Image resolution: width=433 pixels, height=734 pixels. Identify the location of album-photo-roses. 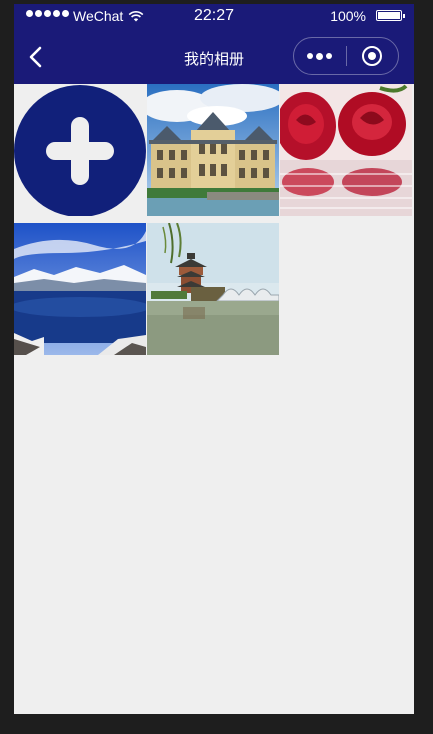
(346, 150).